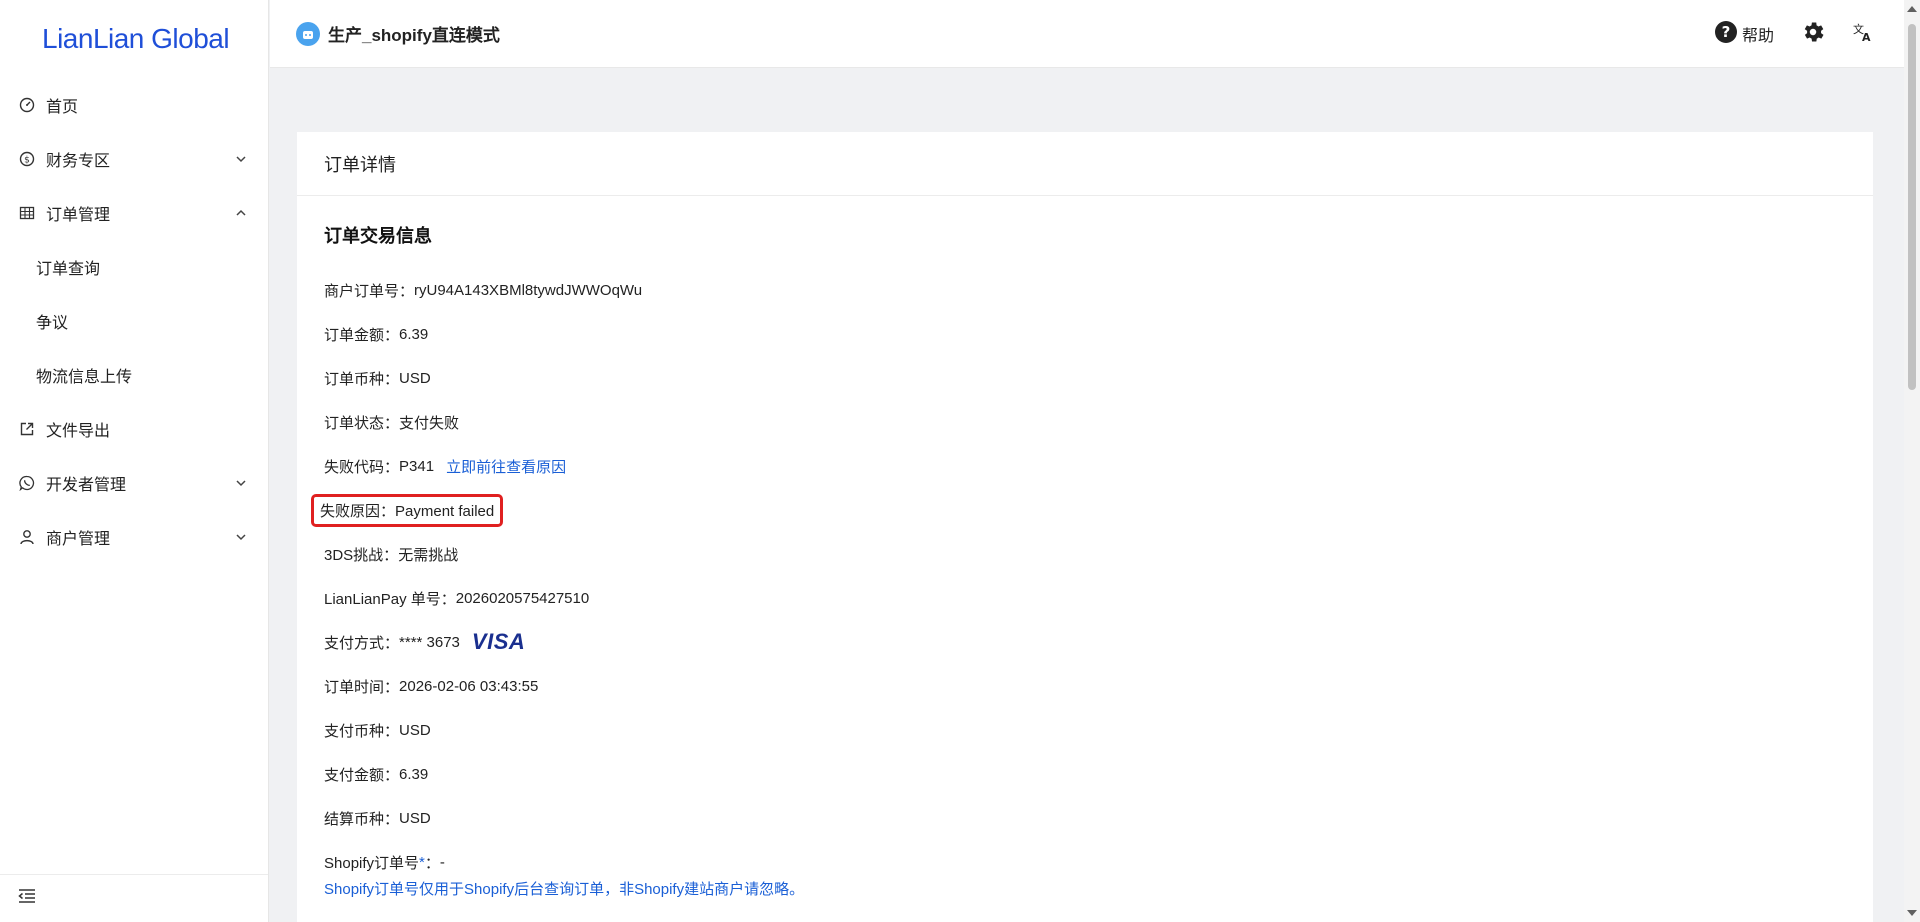 Image resolution: width=1920 pixels, height=922 pixels. Describe the element at coordinates (78, 431) in the screenshot. I see `sidebar-item-label: 文件导出` at that location.